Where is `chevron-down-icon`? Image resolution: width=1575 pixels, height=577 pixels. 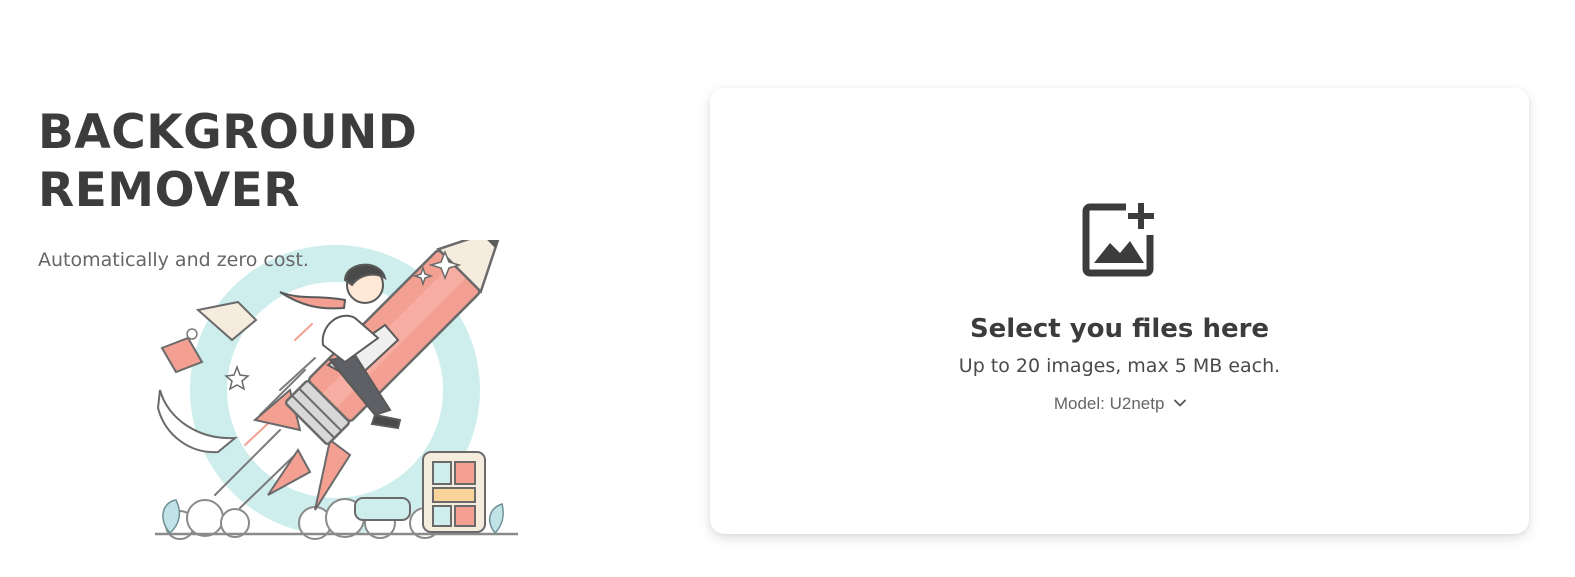 chevron-down-icon is located at coordinates (1180, 403).